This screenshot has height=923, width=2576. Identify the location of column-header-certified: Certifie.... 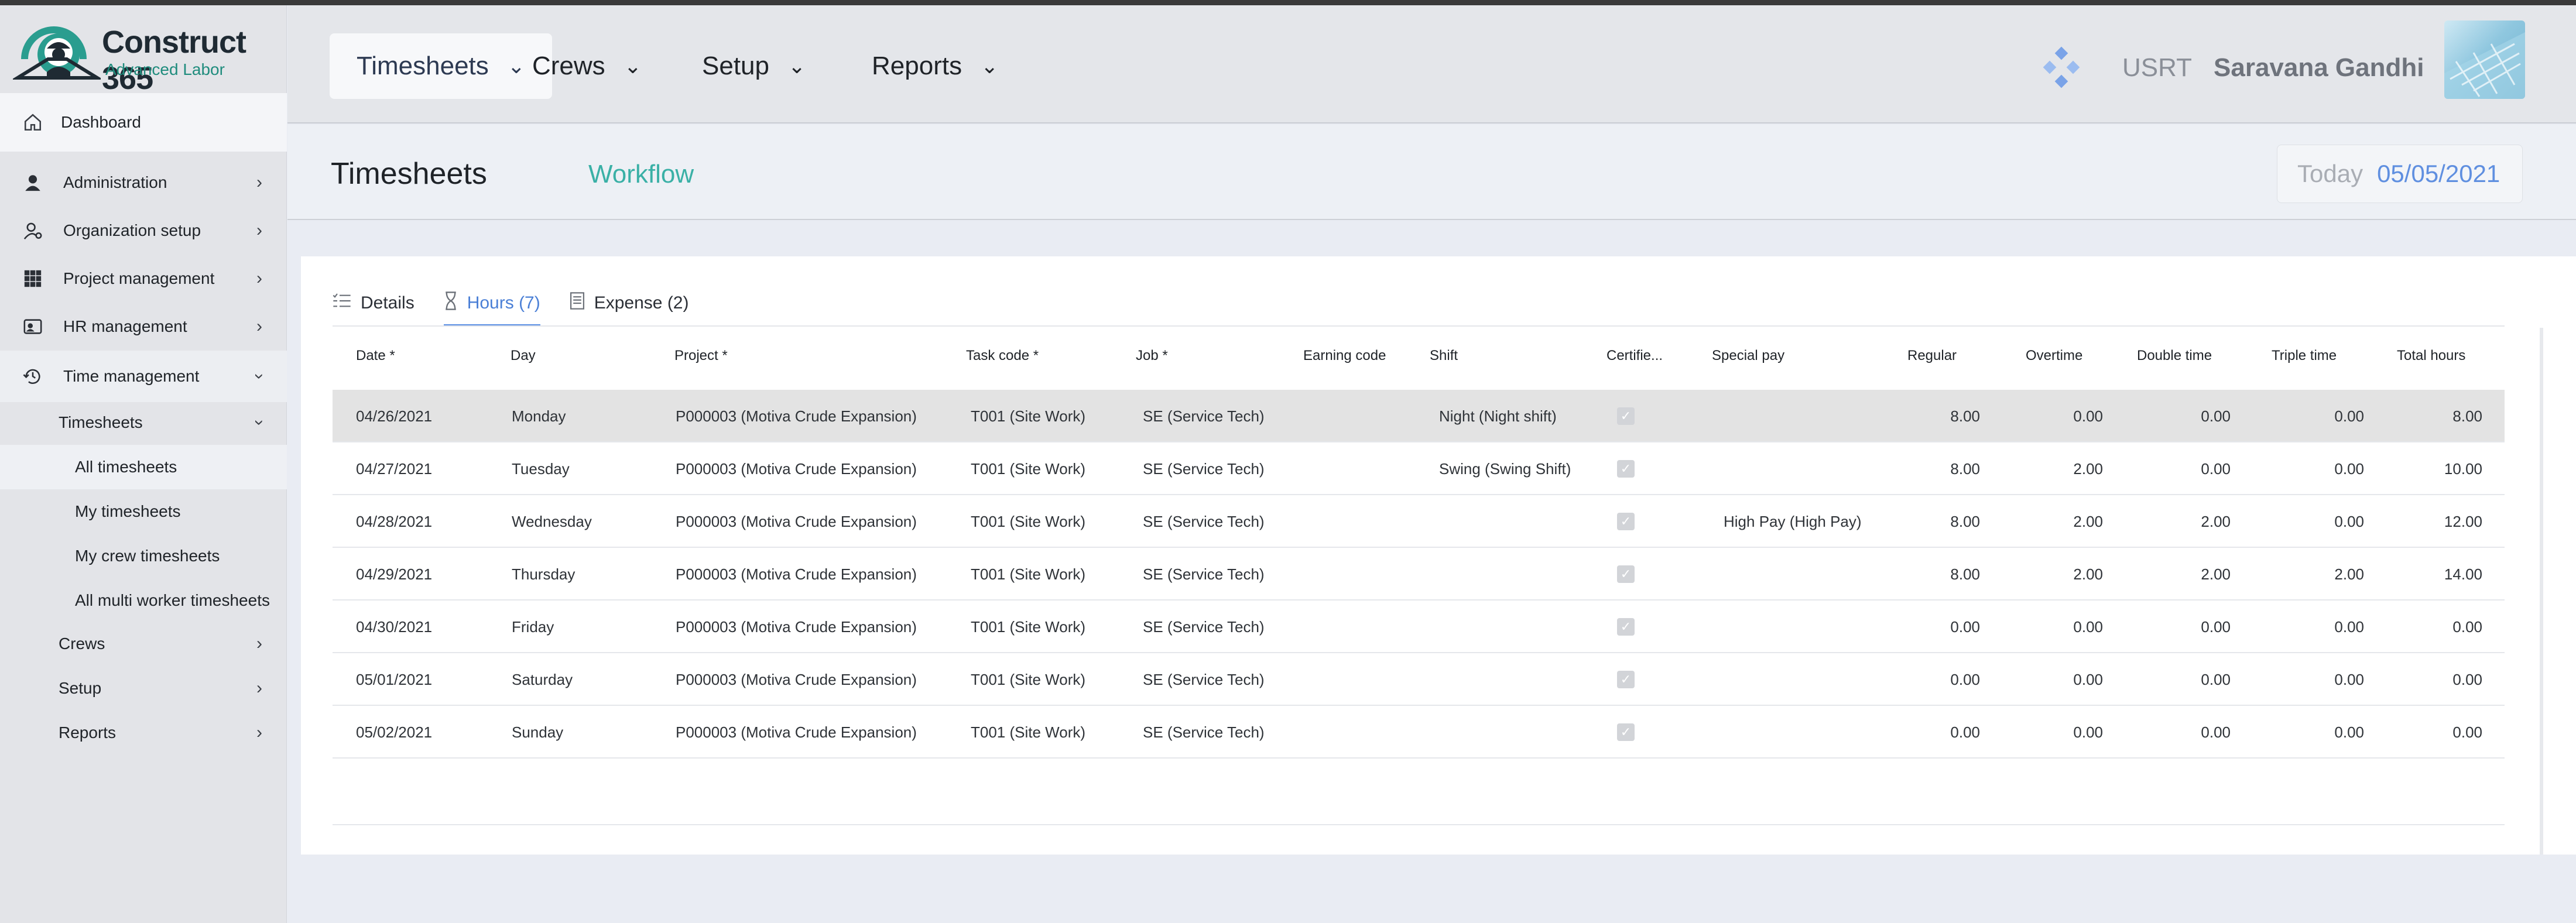
(1634, 356).